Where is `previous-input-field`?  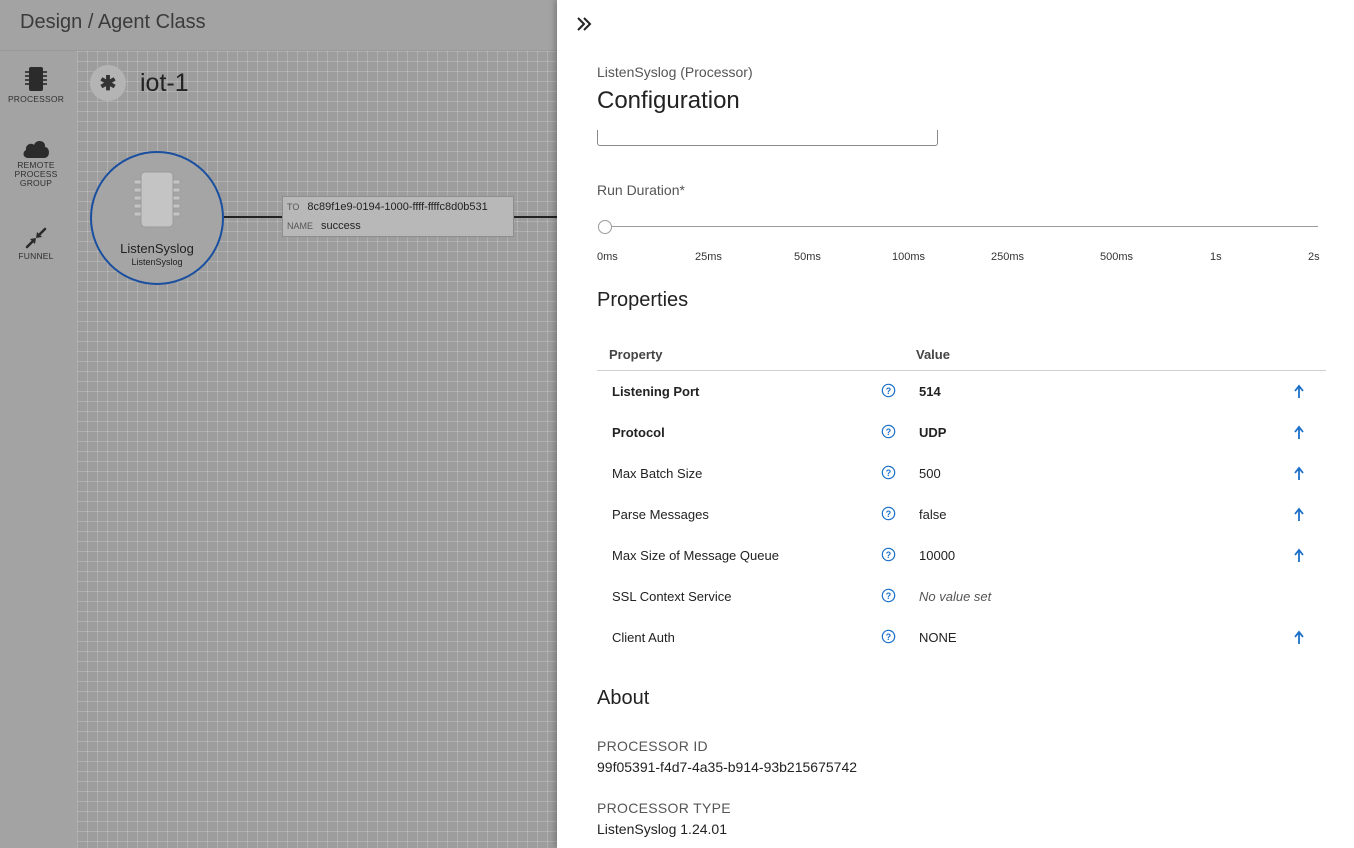
previous-input-field is located at coordinates (767, 138).